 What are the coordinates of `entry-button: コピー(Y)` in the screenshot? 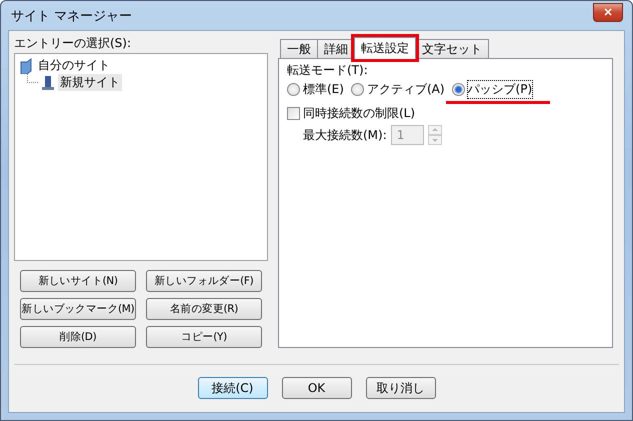 It's located at (204, 337).